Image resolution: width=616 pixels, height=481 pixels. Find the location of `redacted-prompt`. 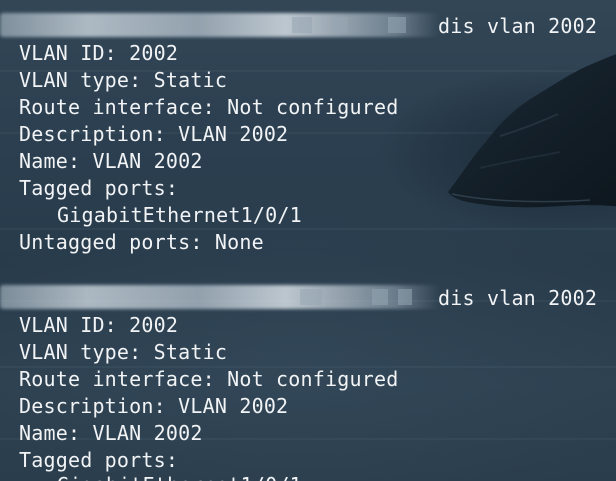

redacted-prompt is located at coordinates (220, 25).